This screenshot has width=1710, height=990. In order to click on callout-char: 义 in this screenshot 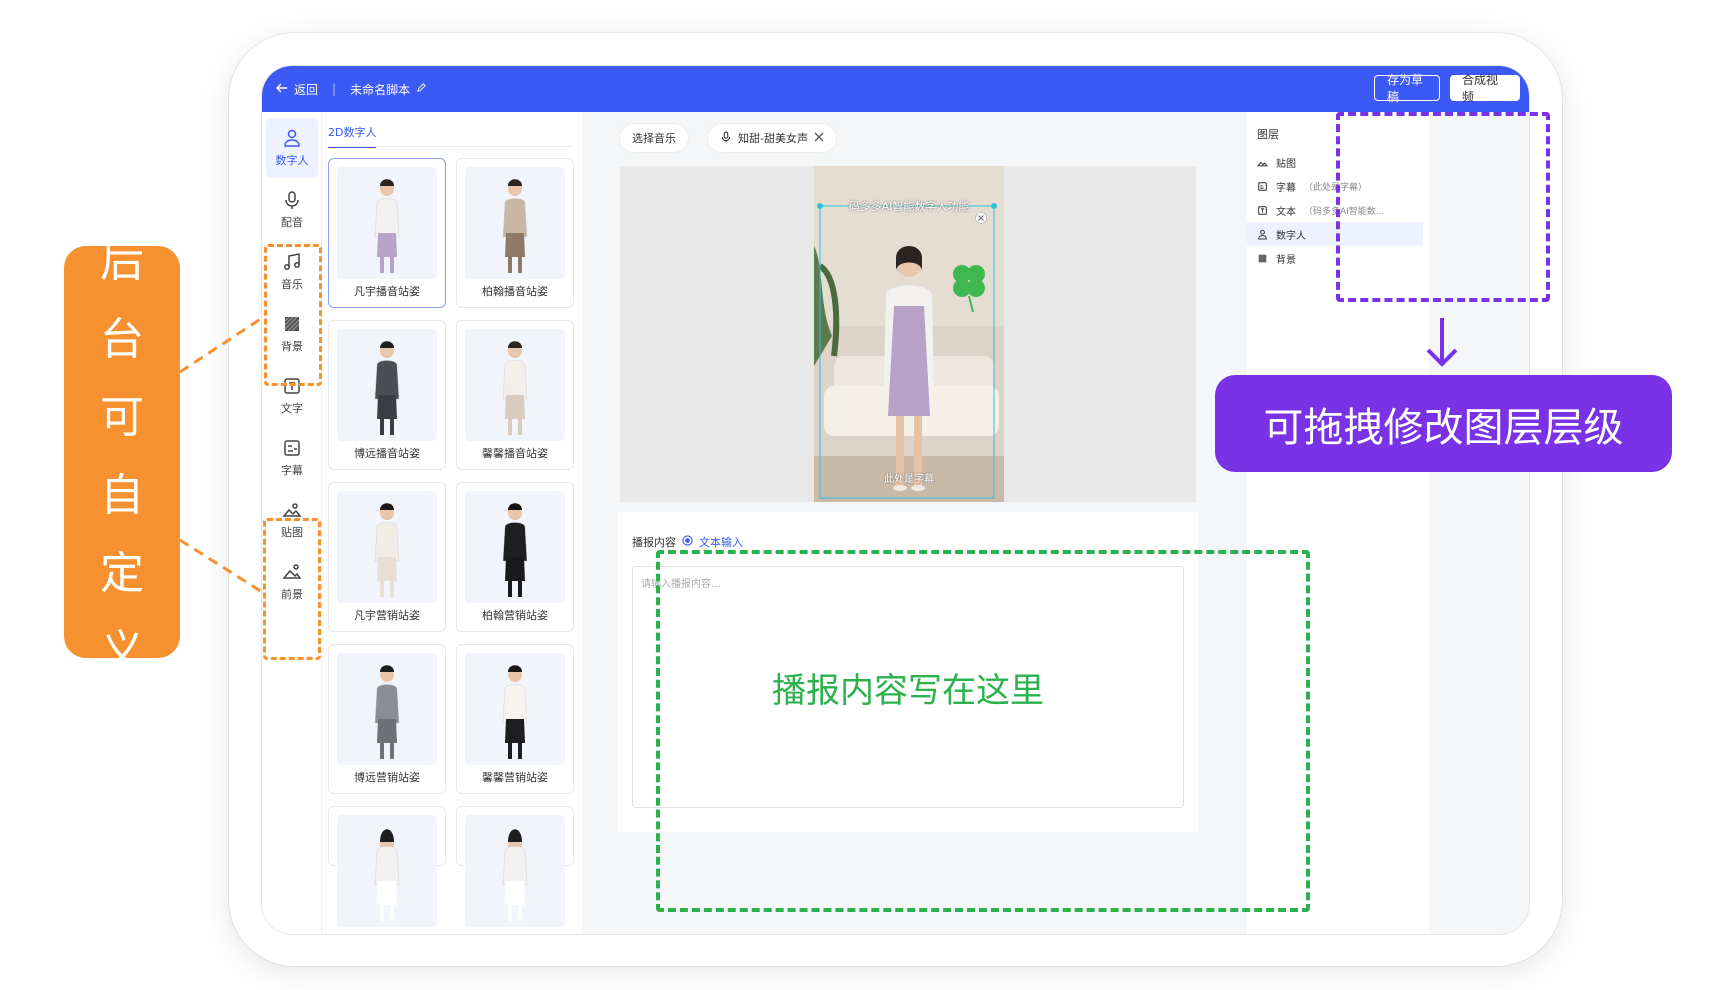, I will do `click(122, 651)`.